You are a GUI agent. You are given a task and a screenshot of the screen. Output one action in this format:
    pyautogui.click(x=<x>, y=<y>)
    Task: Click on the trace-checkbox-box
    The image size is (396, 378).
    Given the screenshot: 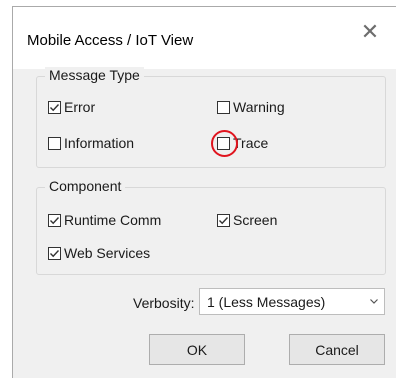 What is the action you would take?
    pyautogui.click(x=224, y=143)
    